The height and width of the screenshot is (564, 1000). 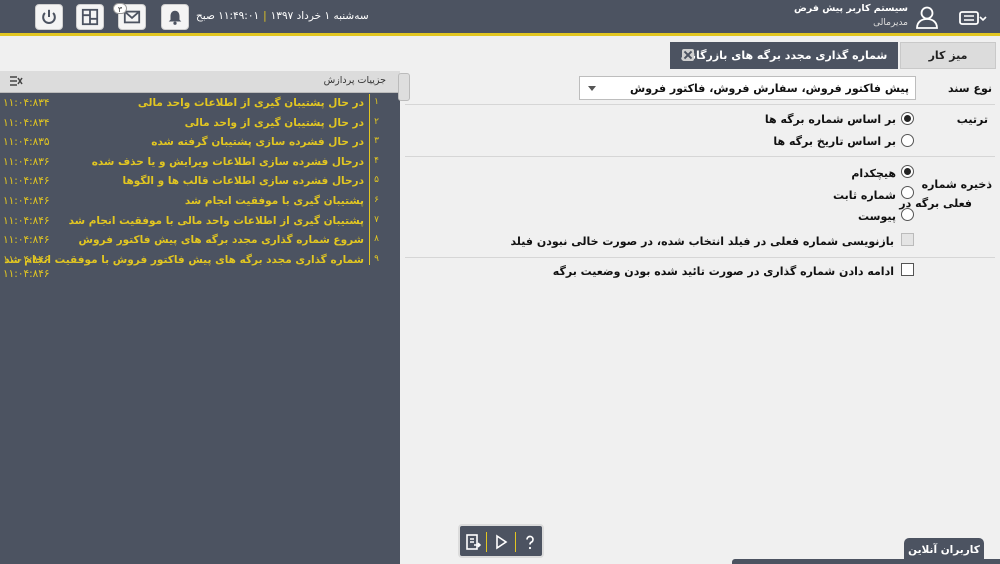 I want to click on help-button, so click(x=530, y=542).